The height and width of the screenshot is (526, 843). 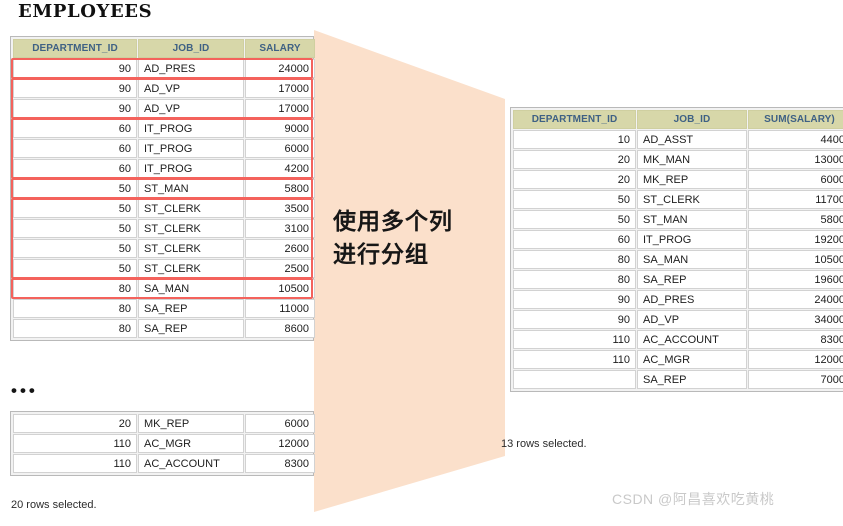 I want to click on arrow-caption: 使用多个列 进行分组, so click(x=418, y=238).